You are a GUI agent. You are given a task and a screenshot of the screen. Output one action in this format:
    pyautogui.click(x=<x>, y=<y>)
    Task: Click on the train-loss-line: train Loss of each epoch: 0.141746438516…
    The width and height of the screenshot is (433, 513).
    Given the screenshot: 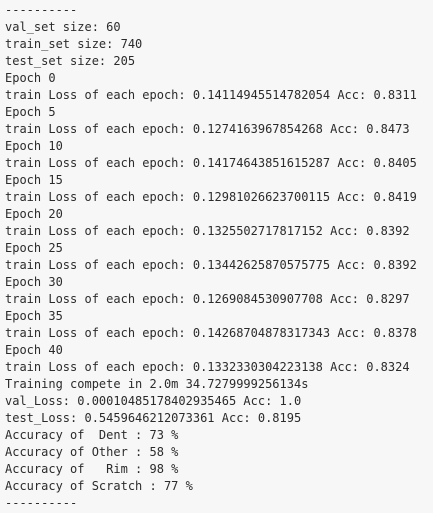 What is the action you would take?
    pyautogui.click(x=211, y=163)
    